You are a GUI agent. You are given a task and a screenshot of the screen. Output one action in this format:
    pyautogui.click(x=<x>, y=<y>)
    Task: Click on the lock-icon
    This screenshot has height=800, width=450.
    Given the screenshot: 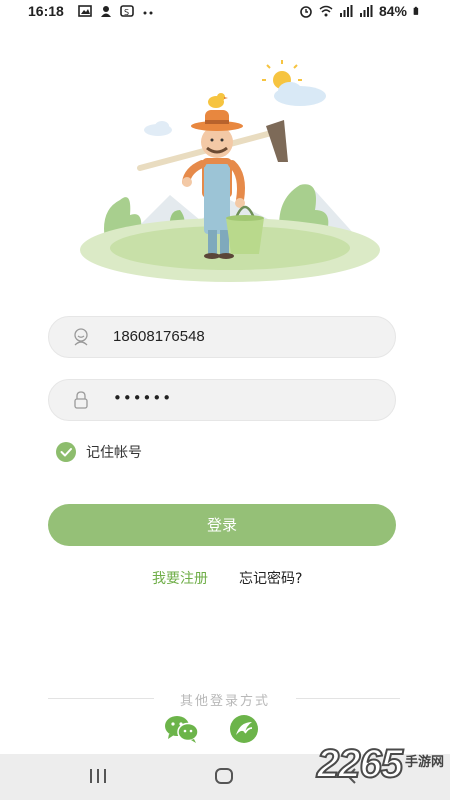 What is the action you would take?
    pyautogui.click(x=81, y=400)
    